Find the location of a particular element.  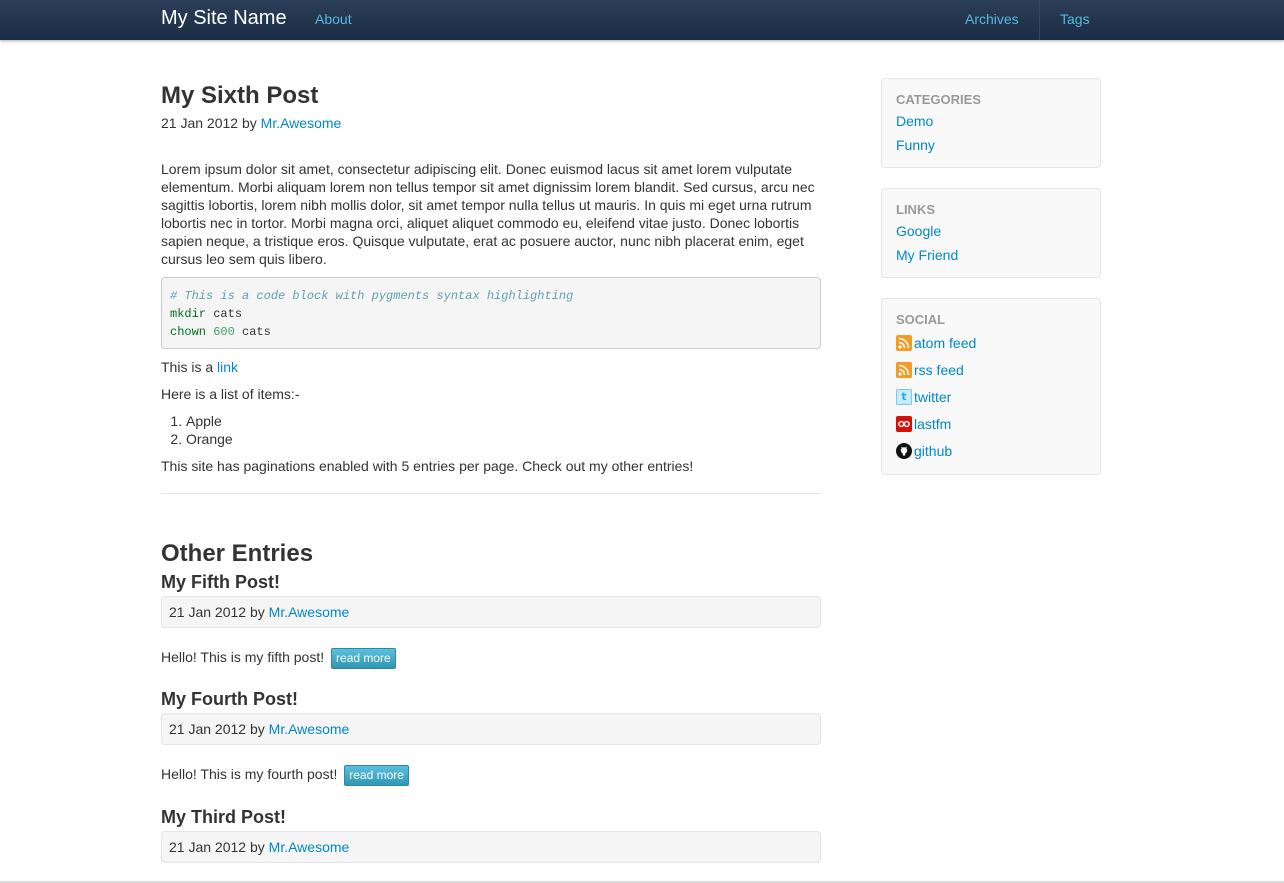

entry-summary-text: Hello! This is my fifth post! is located at coordinates (243, 657).